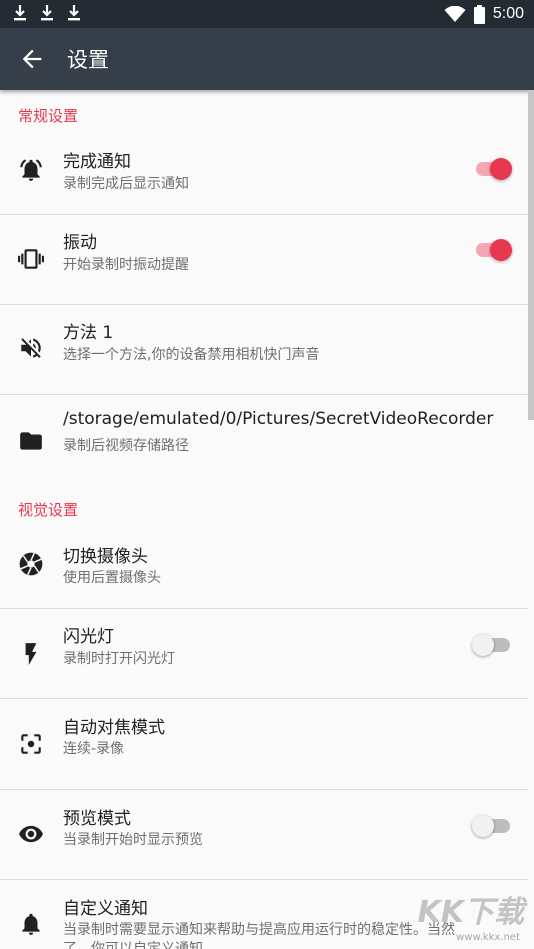 This screenshot has height=949, width=534. What do you see at coordinates (31, 654) in the screenshot?
I see `flash-icon` at bounding box center [31, 654].